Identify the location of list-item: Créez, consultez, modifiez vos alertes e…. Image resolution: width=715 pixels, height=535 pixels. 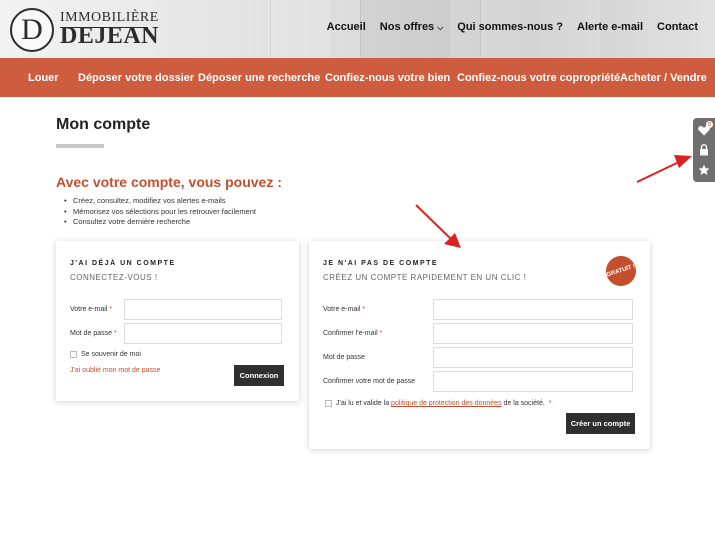
(160, 201).